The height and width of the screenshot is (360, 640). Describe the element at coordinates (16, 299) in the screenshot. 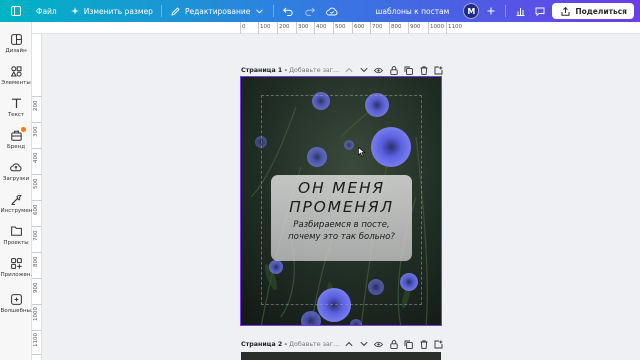

I see `magic-icon` at that location.